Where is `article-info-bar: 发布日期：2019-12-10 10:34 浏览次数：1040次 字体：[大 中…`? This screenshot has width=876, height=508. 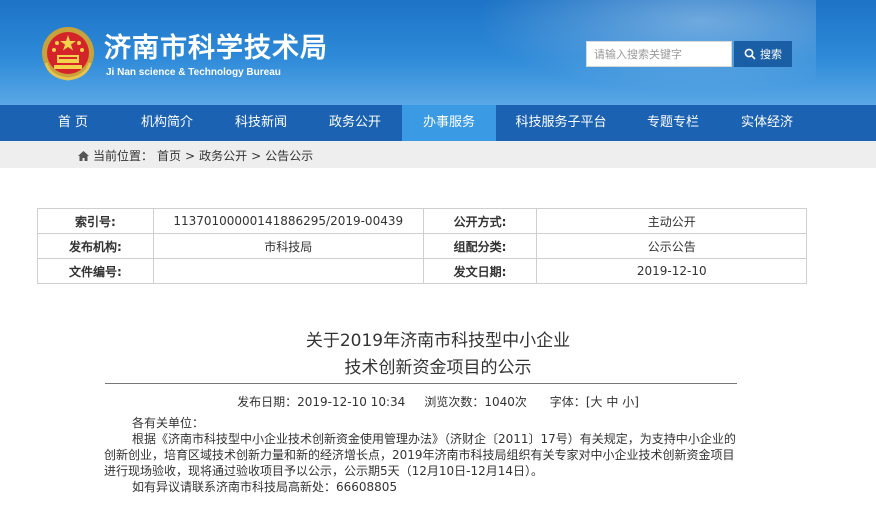 article-info-bar: 发布日期：2019-12-10 10:34 浏览次数：1040次 字体：[大 中… is located at coordinates (438, 401).